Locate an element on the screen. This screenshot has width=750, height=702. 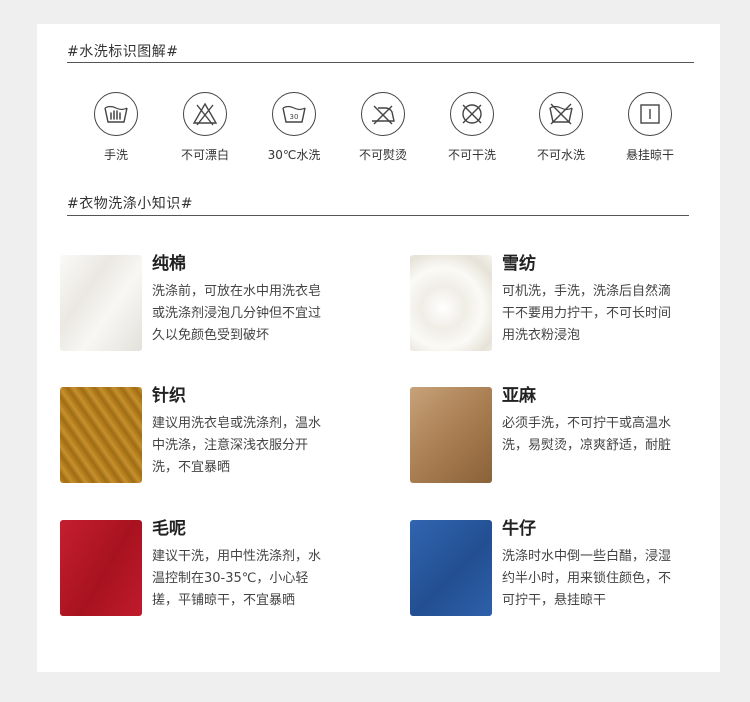
symbol-no-dry-clean: 不可干洗 is located at coordinates (472, 127).